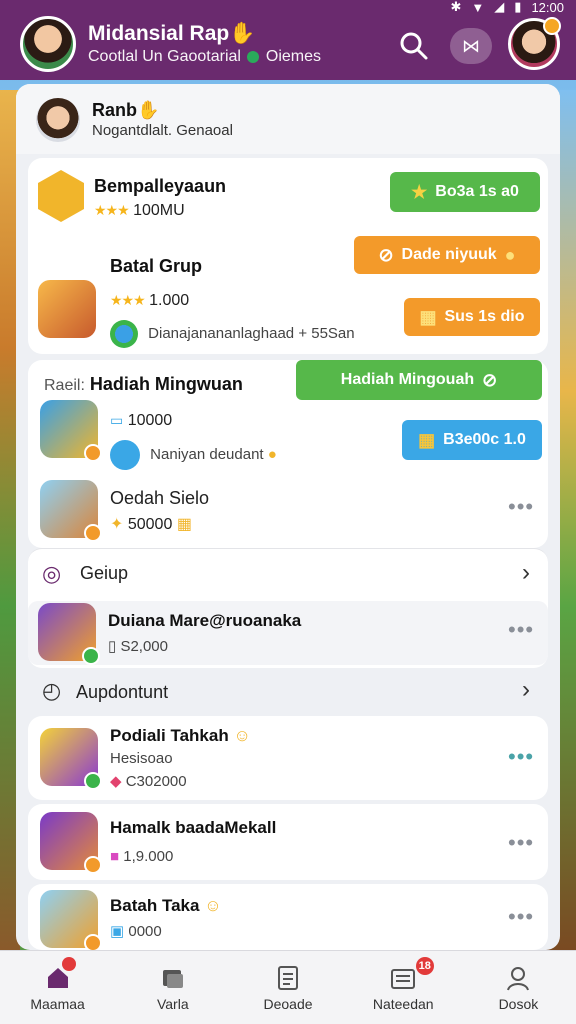  What do you see at coordinates (547, 7) in the screenshot?
I see `status-time: 12:00` at bounding box center [547, 7].